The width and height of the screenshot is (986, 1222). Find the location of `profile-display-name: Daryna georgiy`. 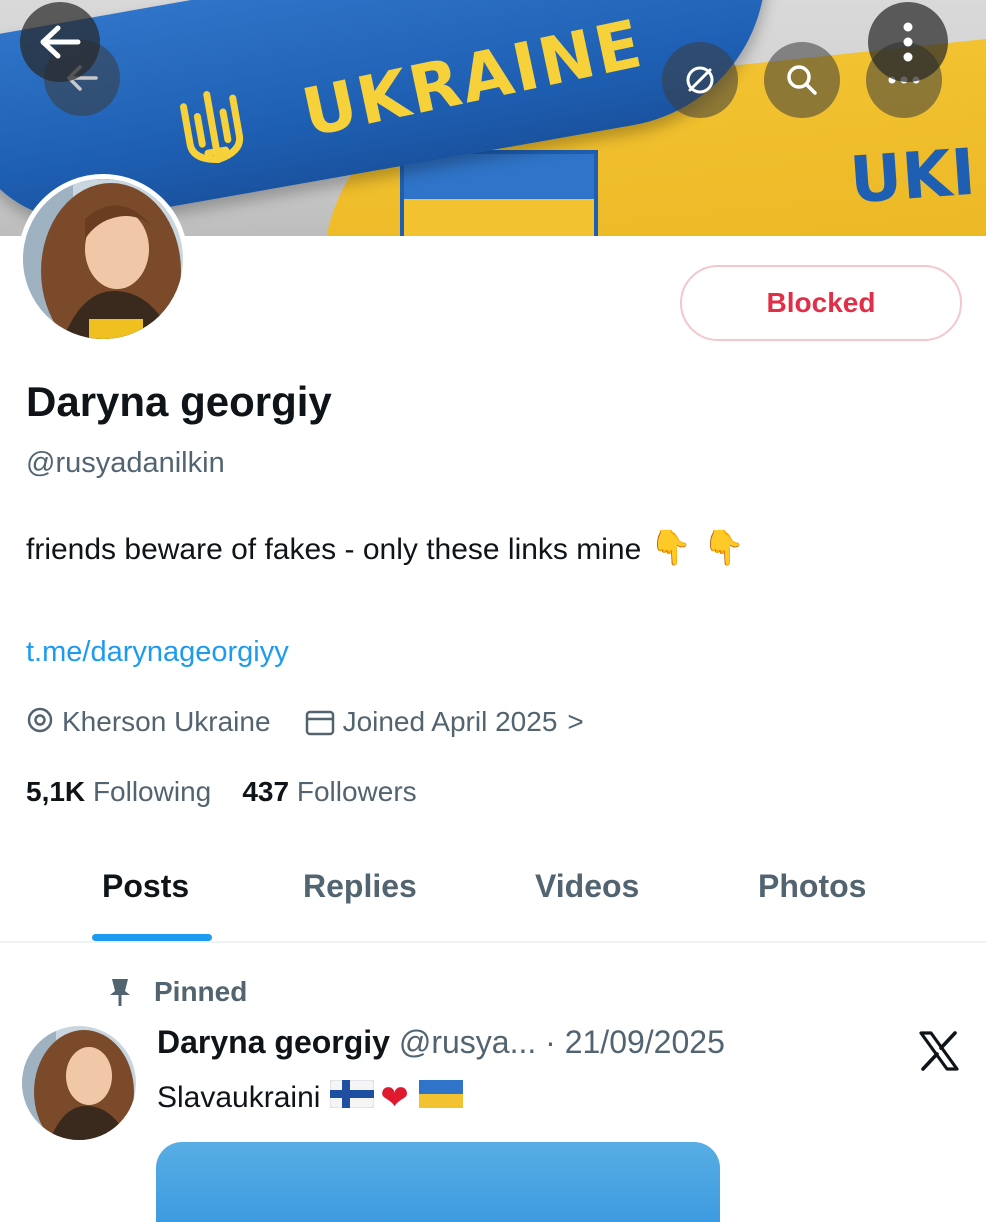

profile-display-name: Daryna georgiy is located at coordinates (179, 401).